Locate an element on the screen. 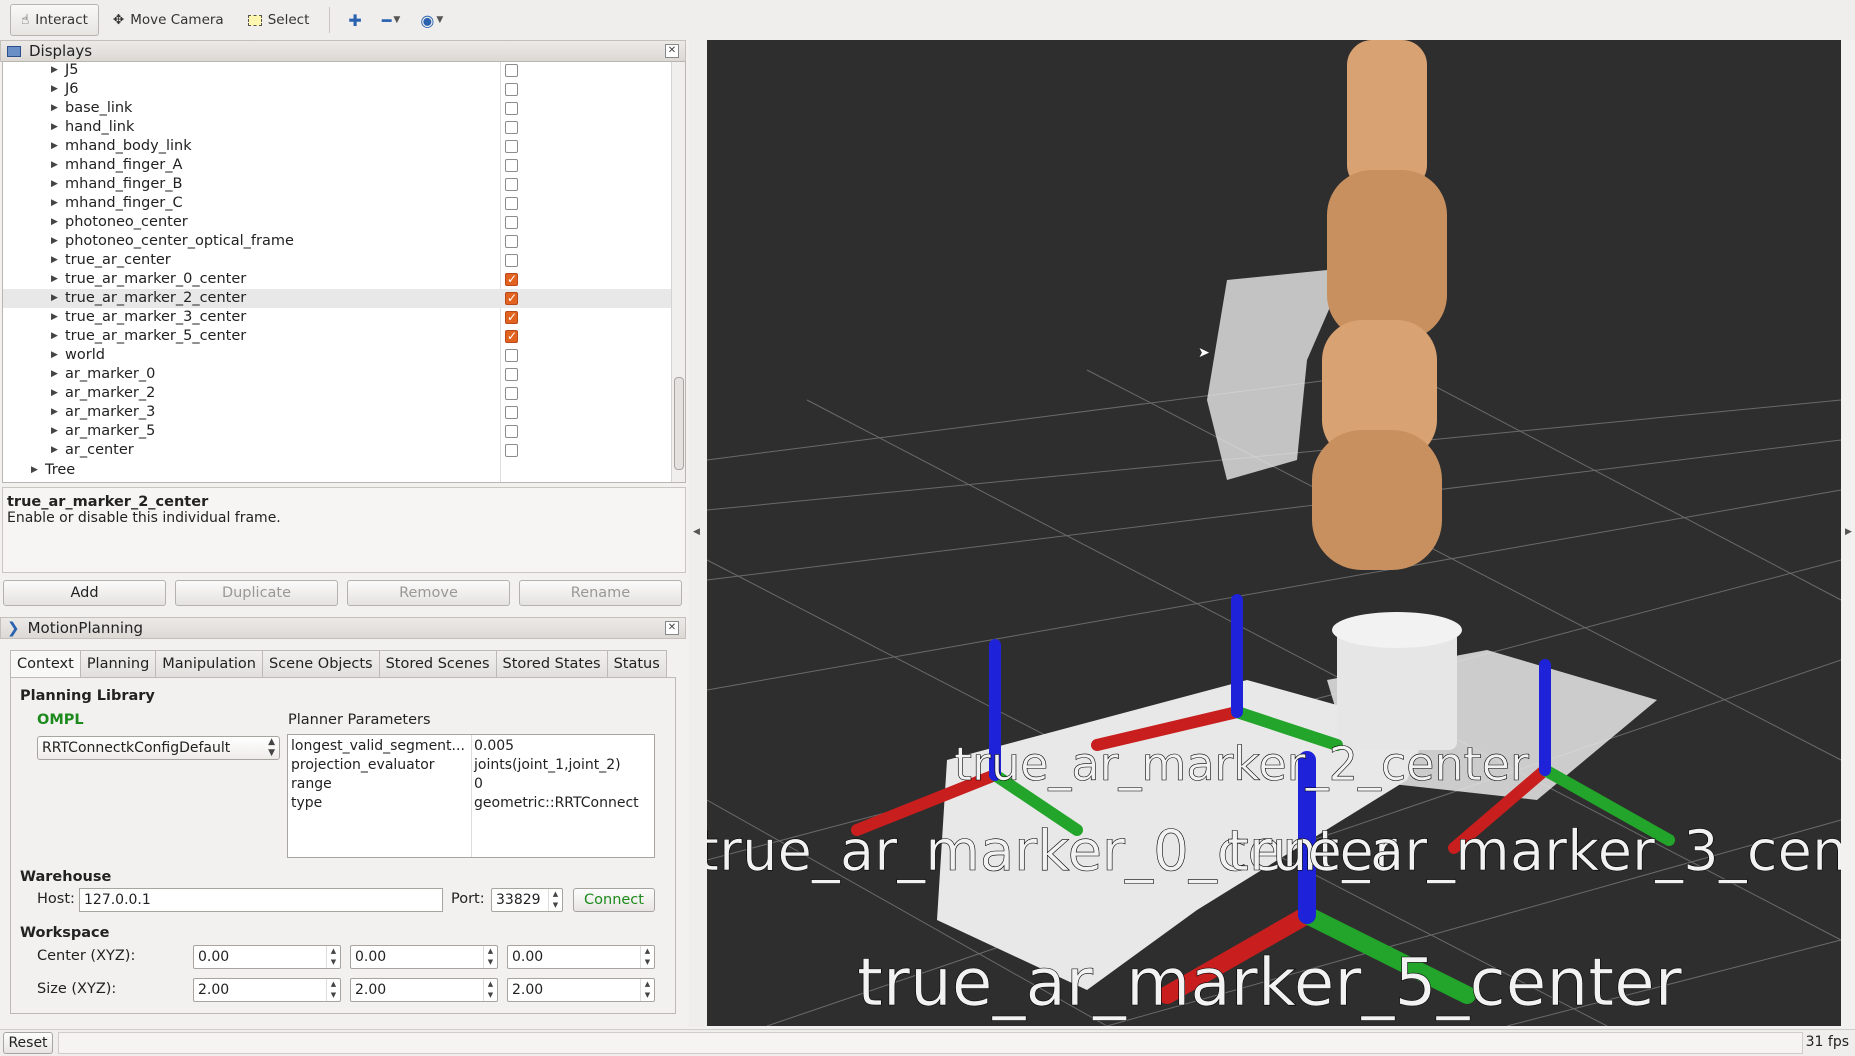 The height and width of the screenshot is (1056, 1855). panel-splitter: ◀ is located at coordinates (698, 533).